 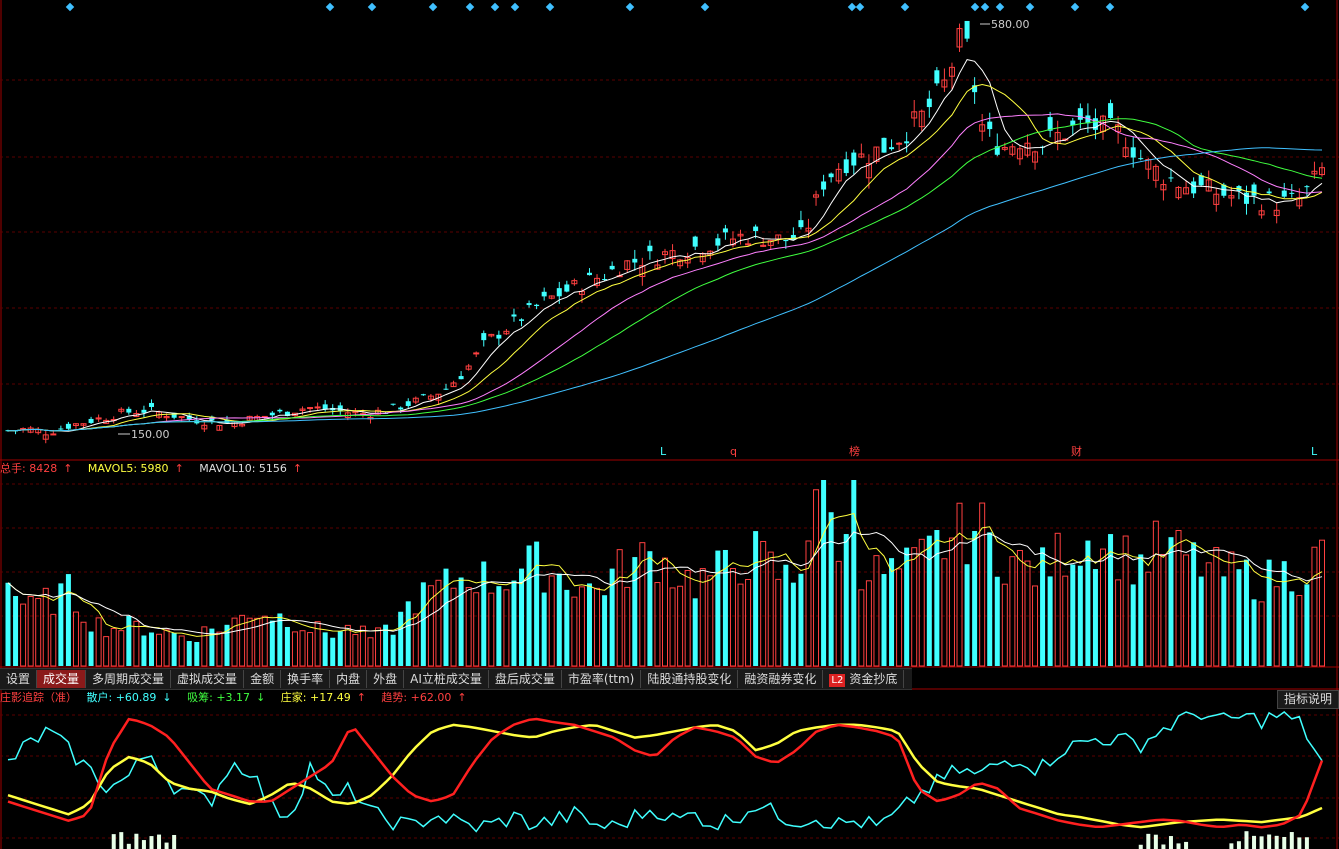 I want to click on indicator-help-button: 指标说明, so click(x=1308, y=699).